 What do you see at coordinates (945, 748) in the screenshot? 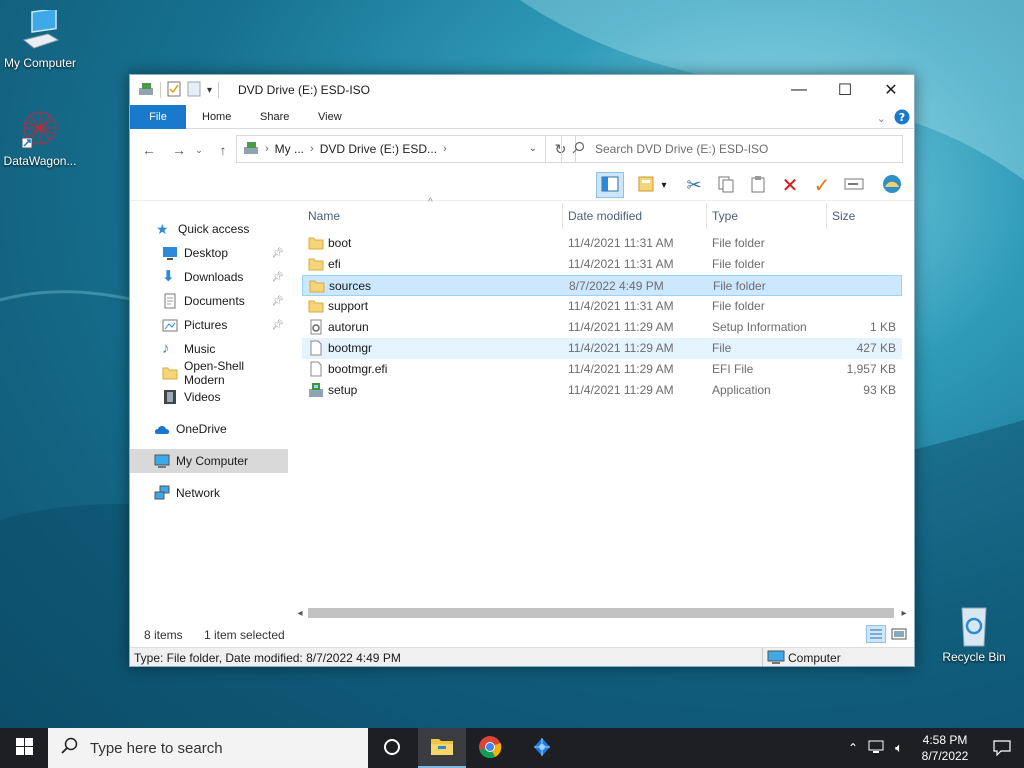
I see `clock: 4:58 PM 8/7/2022` at bounding box center [945, 748].